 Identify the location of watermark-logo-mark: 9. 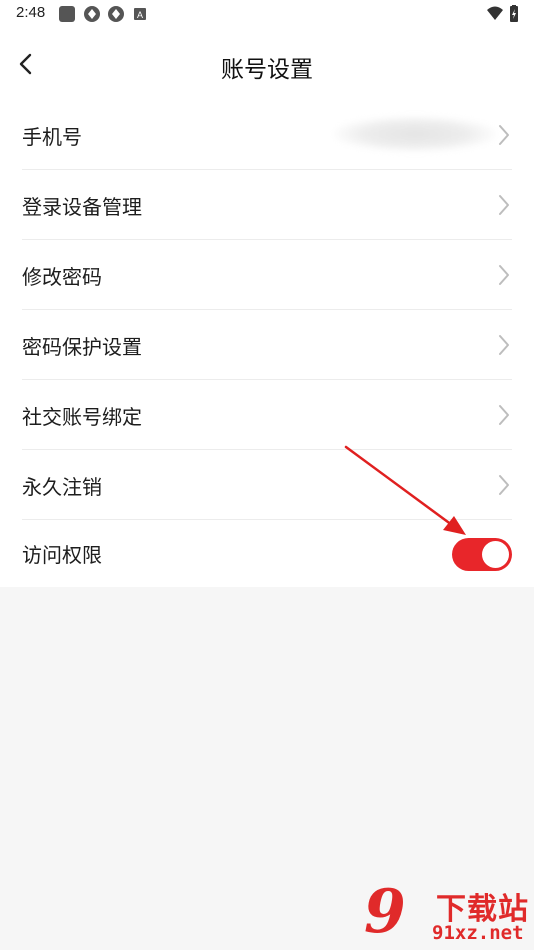
(385, 912).